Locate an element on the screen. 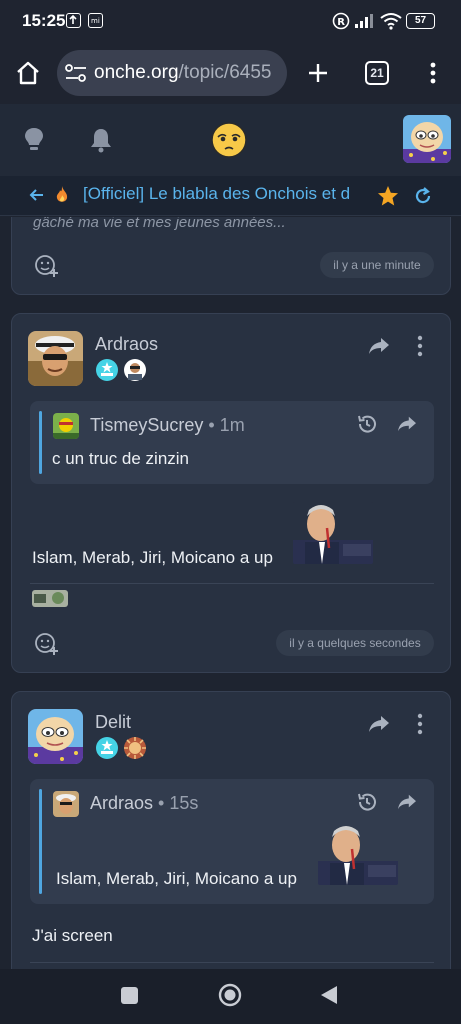 This screenshot has width=461, height=1024. home-button is located at coordinates (230, 995).